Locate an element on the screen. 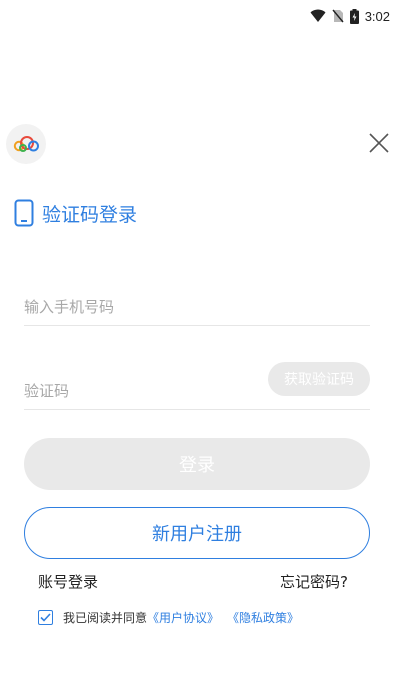 This screenshot has height=692, width=400. agreement-text: 我已阅读并同意 is located at coordinates (105, 618).